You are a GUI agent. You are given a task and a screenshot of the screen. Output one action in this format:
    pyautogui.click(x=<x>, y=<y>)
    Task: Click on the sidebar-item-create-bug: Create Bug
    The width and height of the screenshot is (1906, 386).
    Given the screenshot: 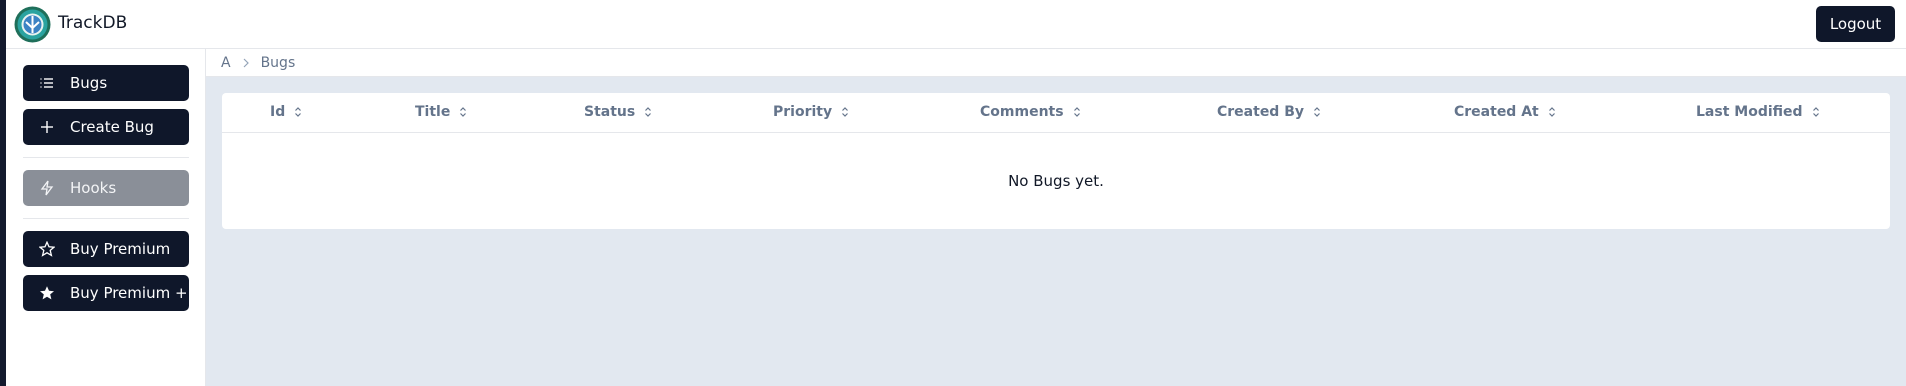 What is the action you would take?
    pyautogui.click(x=106, y=127)
    